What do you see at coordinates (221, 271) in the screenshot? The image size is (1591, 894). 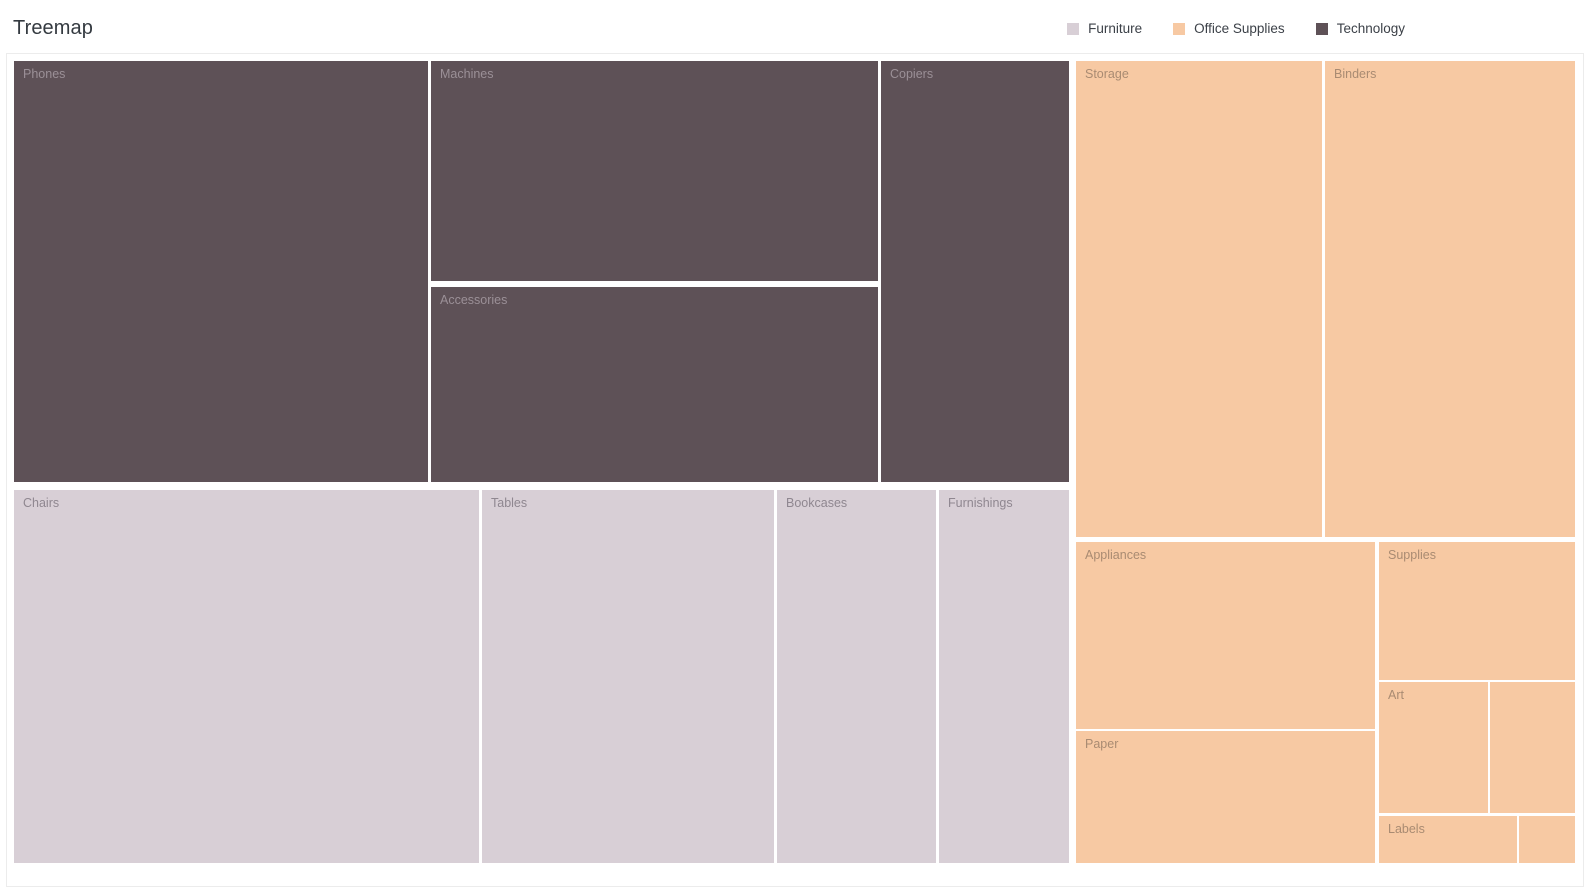 I see `treemap-tile-phones: Phones` at bounding box center [221, 271].